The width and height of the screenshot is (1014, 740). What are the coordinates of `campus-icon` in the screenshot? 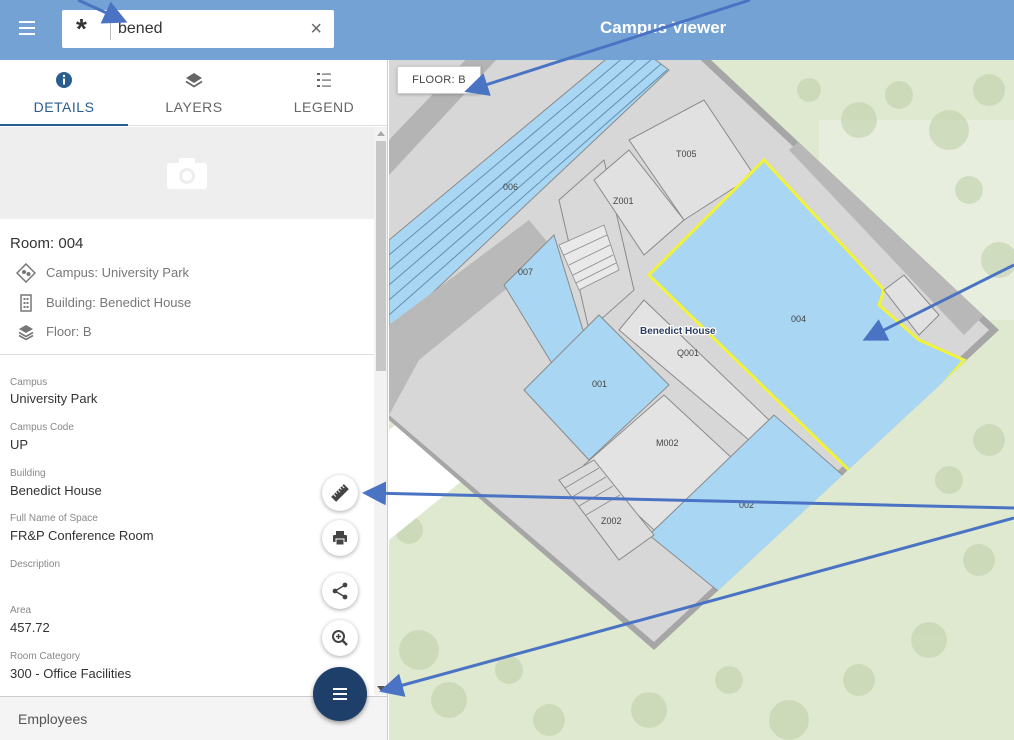 It's located at (26, 273).